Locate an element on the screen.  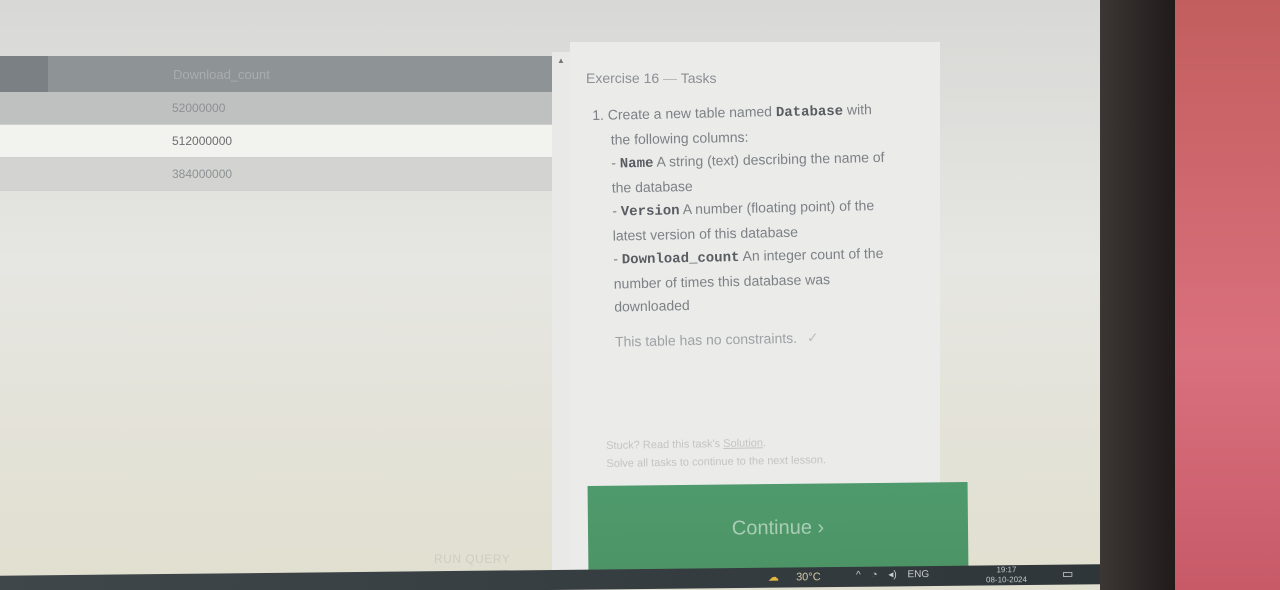
continue-button: Continue › is located at coordinates (778, 528).